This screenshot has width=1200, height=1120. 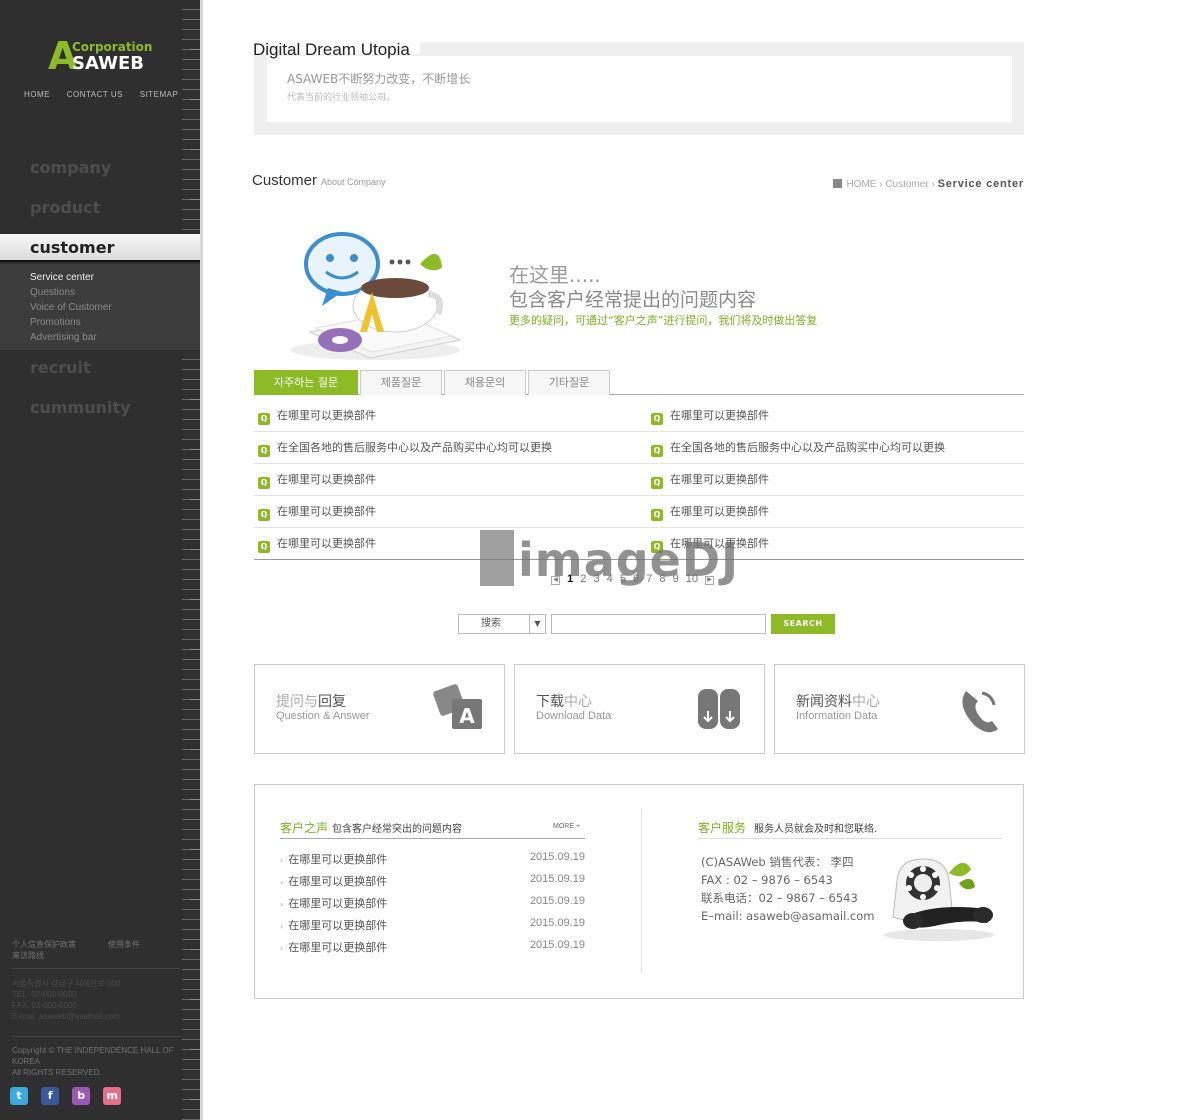 I want to click on menu-item-company: company, so click(x=100, y=167).